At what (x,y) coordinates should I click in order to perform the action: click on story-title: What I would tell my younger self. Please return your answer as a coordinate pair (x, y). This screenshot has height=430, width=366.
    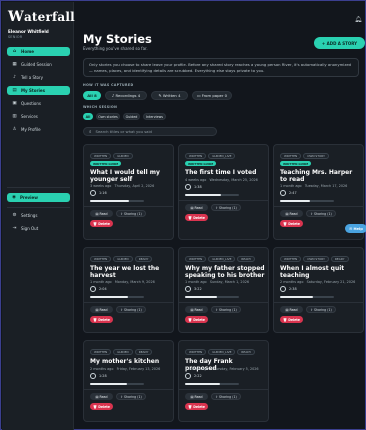
    Looking at the image, I should click on (130, 176).